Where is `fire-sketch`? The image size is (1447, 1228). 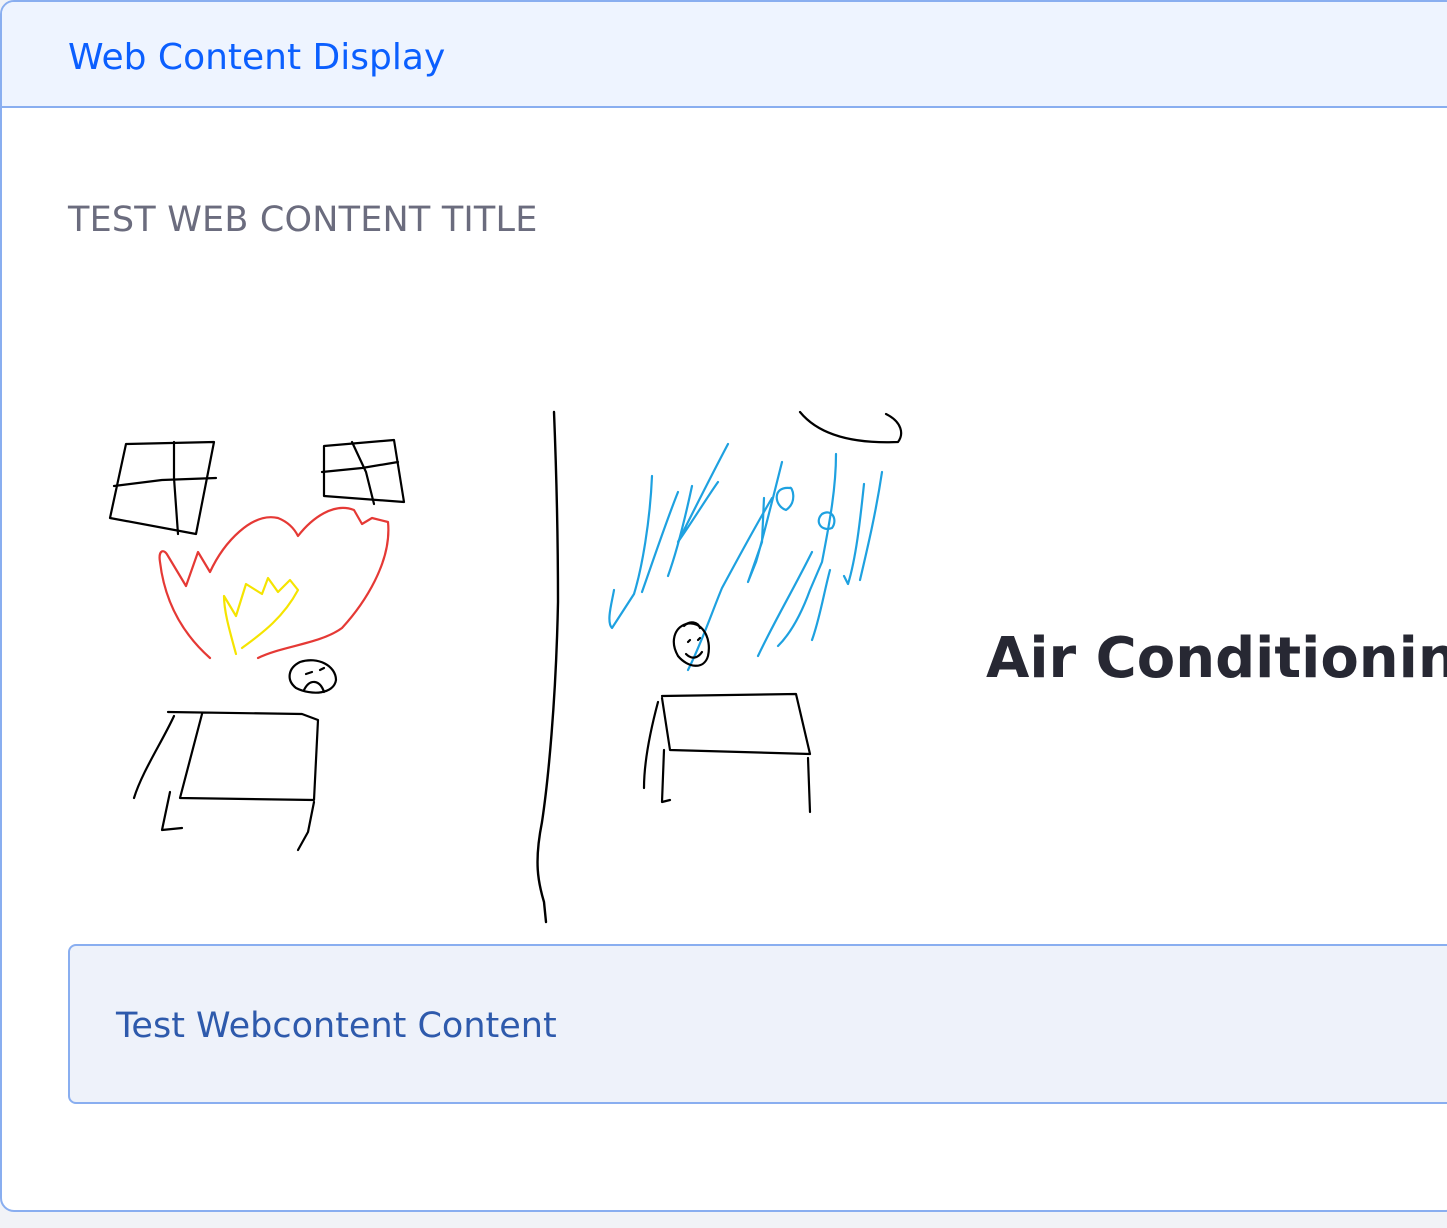 fire-sketch is located at coordinates (274, 583).